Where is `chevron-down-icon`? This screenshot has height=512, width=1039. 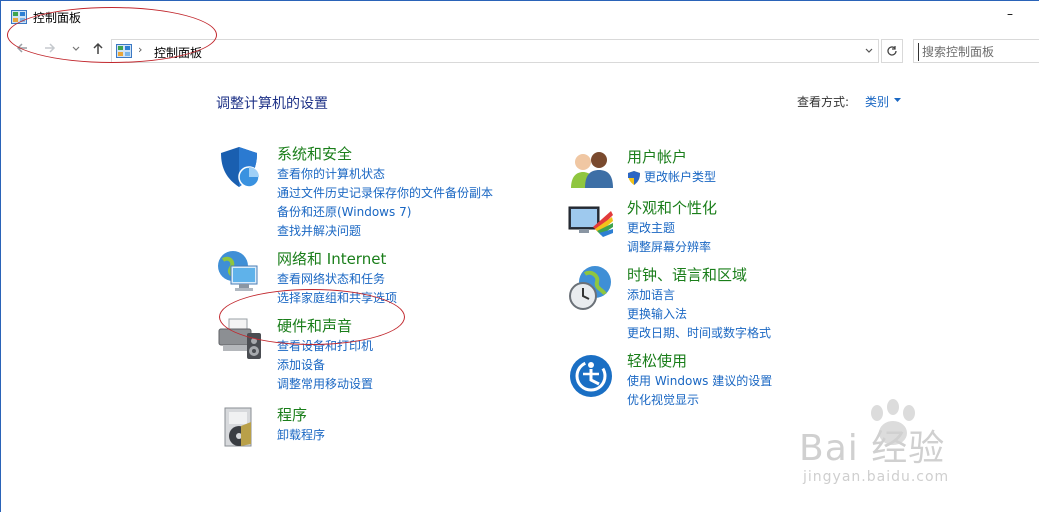
chevron-down-icon is located at coordinates (869, 50).